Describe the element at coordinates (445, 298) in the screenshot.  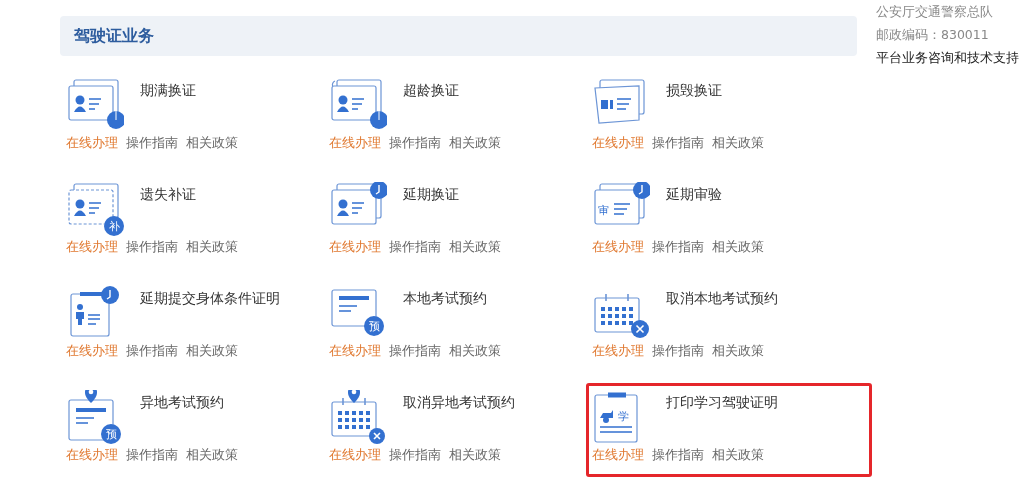
I see `service-title: 本地考试预约` at that location.